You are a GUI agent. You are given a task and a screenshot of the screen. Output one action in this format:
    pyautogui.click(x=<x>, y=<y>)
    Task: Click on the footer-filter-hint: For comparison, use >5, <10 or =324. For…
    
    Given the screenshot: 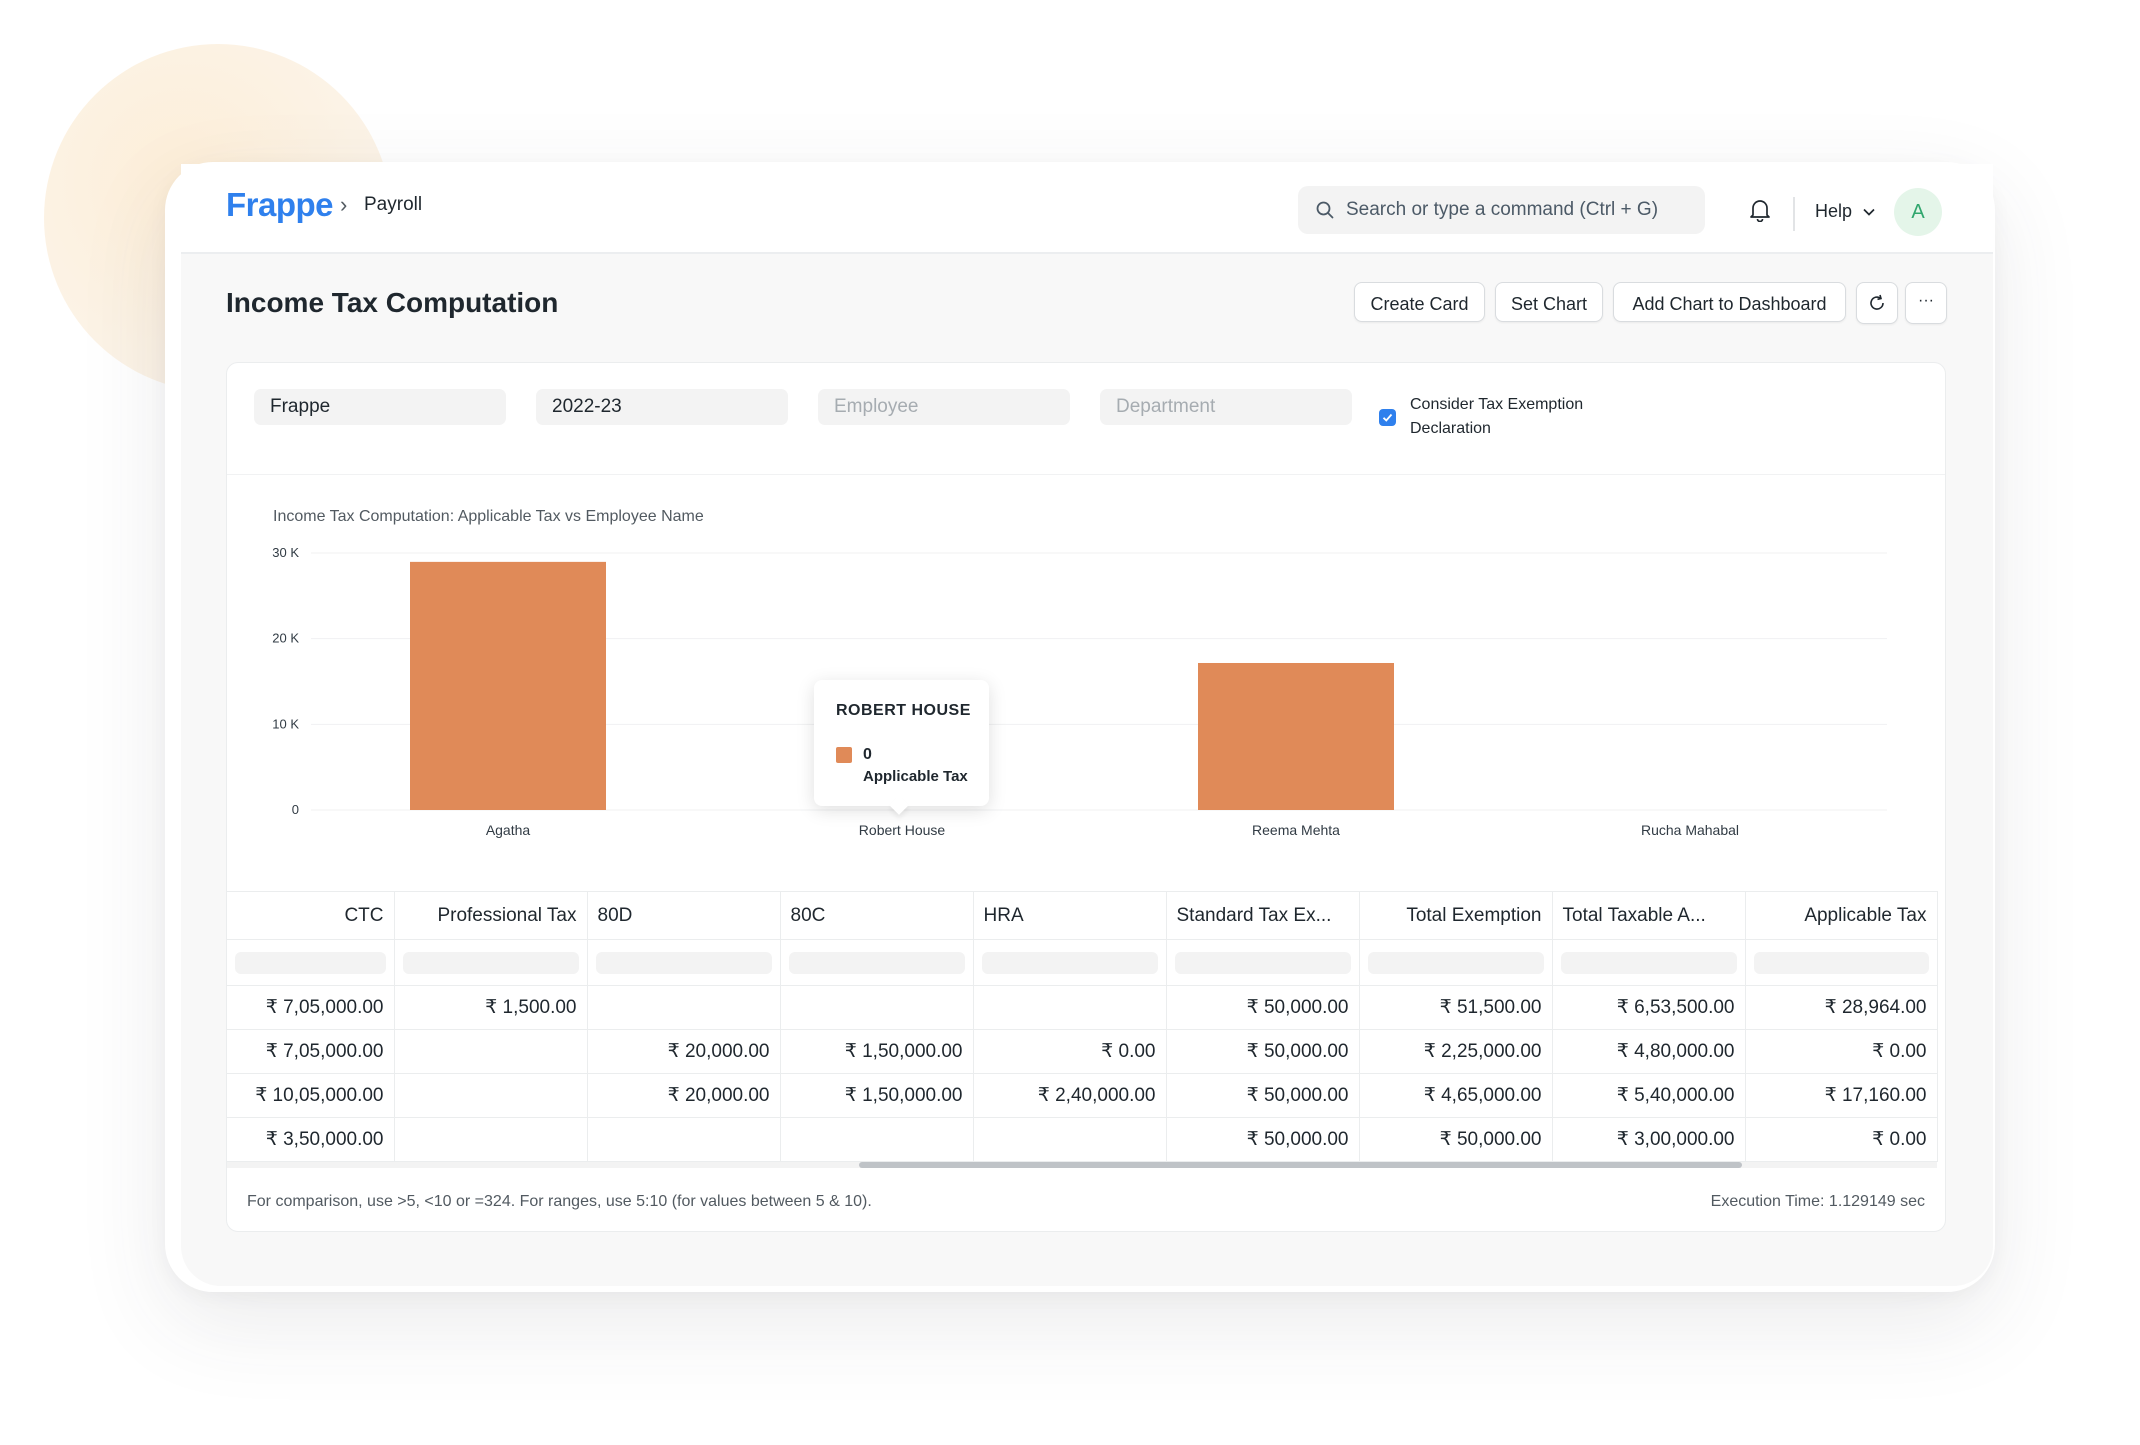 What is the action you would take?
    pyautogui.click(x=559, y=1201)
    